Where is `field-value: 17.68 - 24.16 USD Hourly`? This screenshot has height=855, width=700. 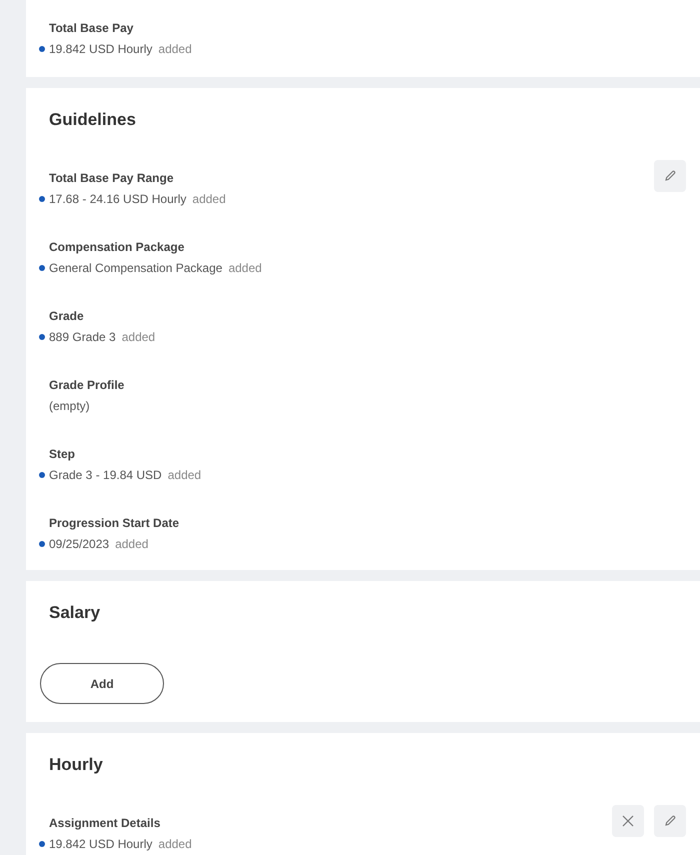 field-value: 17.68 - 24.16 USD Hourly is located at coordinates (117, 199).